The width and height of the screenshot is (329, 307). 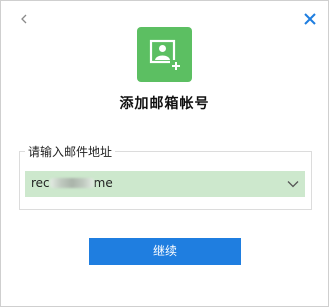 What do you see at coordinates (165, 184) in the screenshot?
I see `email-combobox: rec me` at bounding box center [165, 184].